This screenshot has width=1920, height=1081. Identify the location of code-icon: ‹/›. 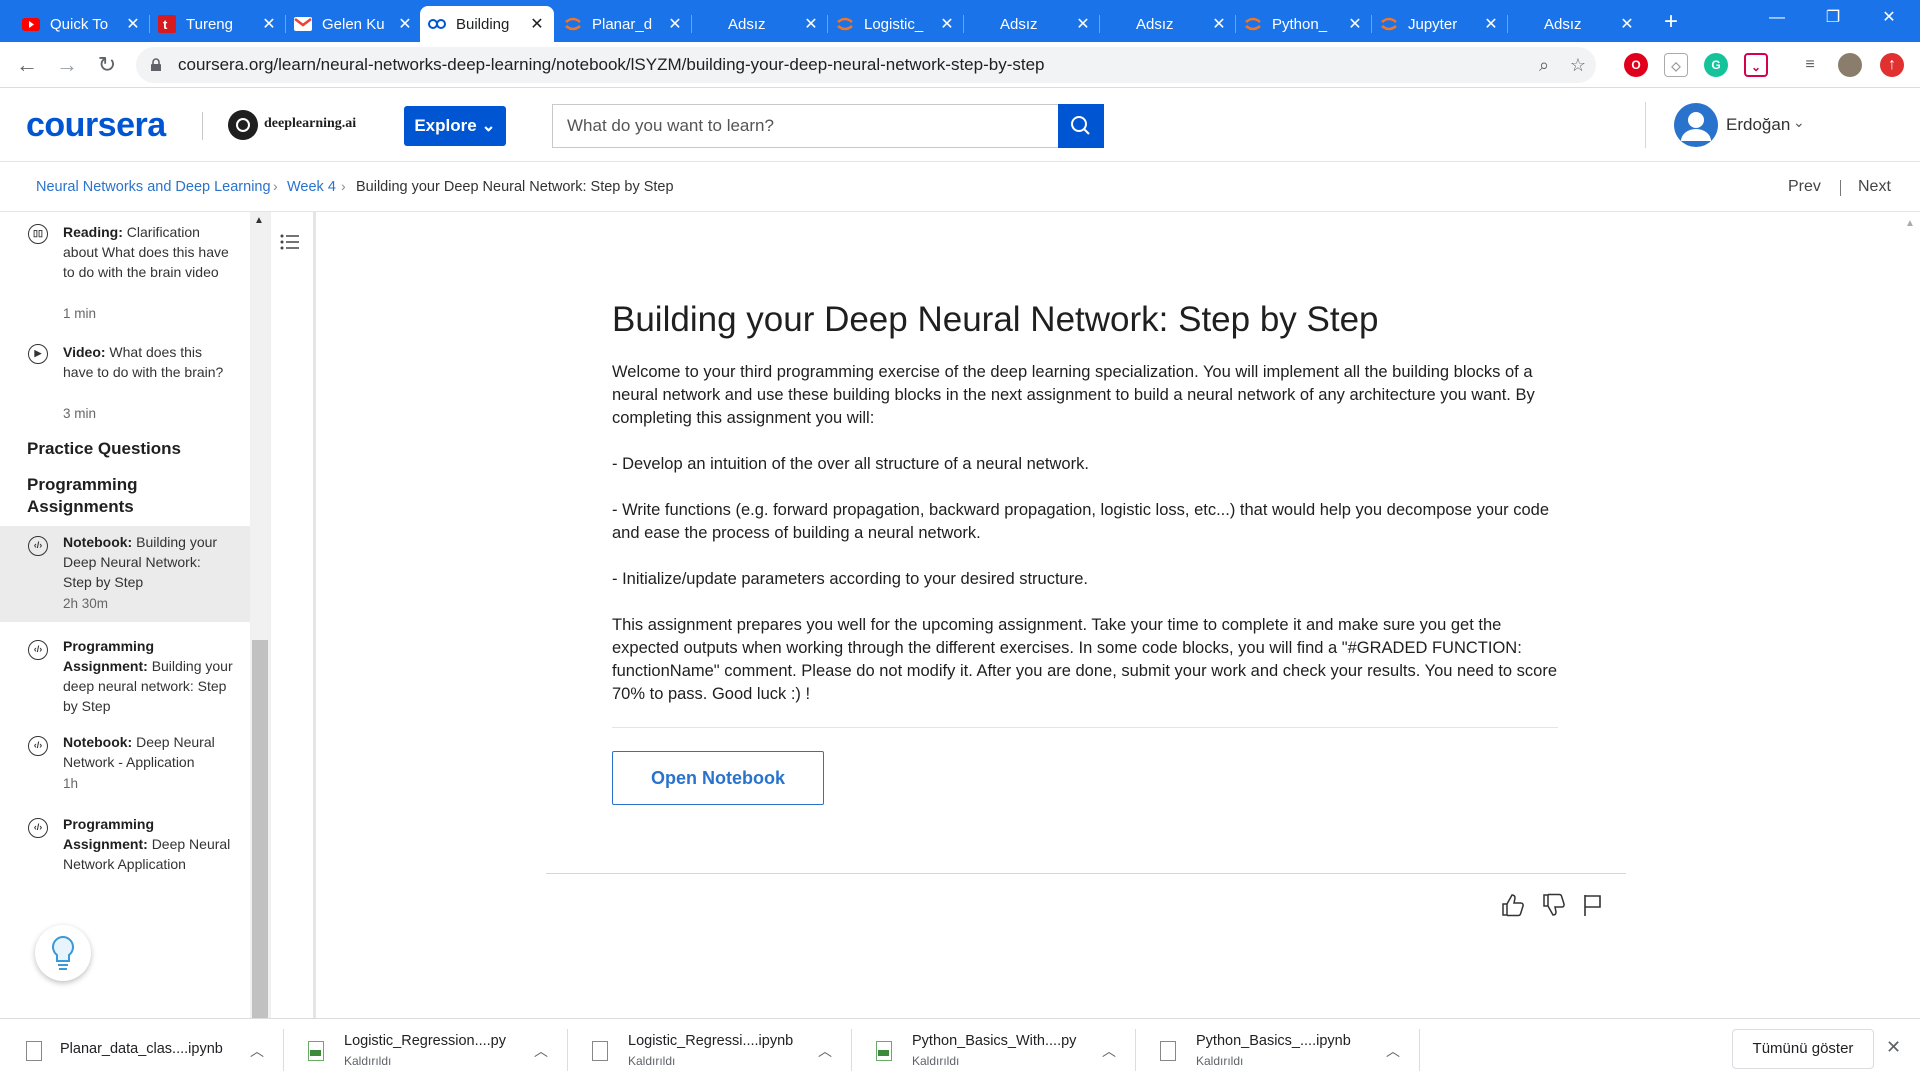
(38, 650).